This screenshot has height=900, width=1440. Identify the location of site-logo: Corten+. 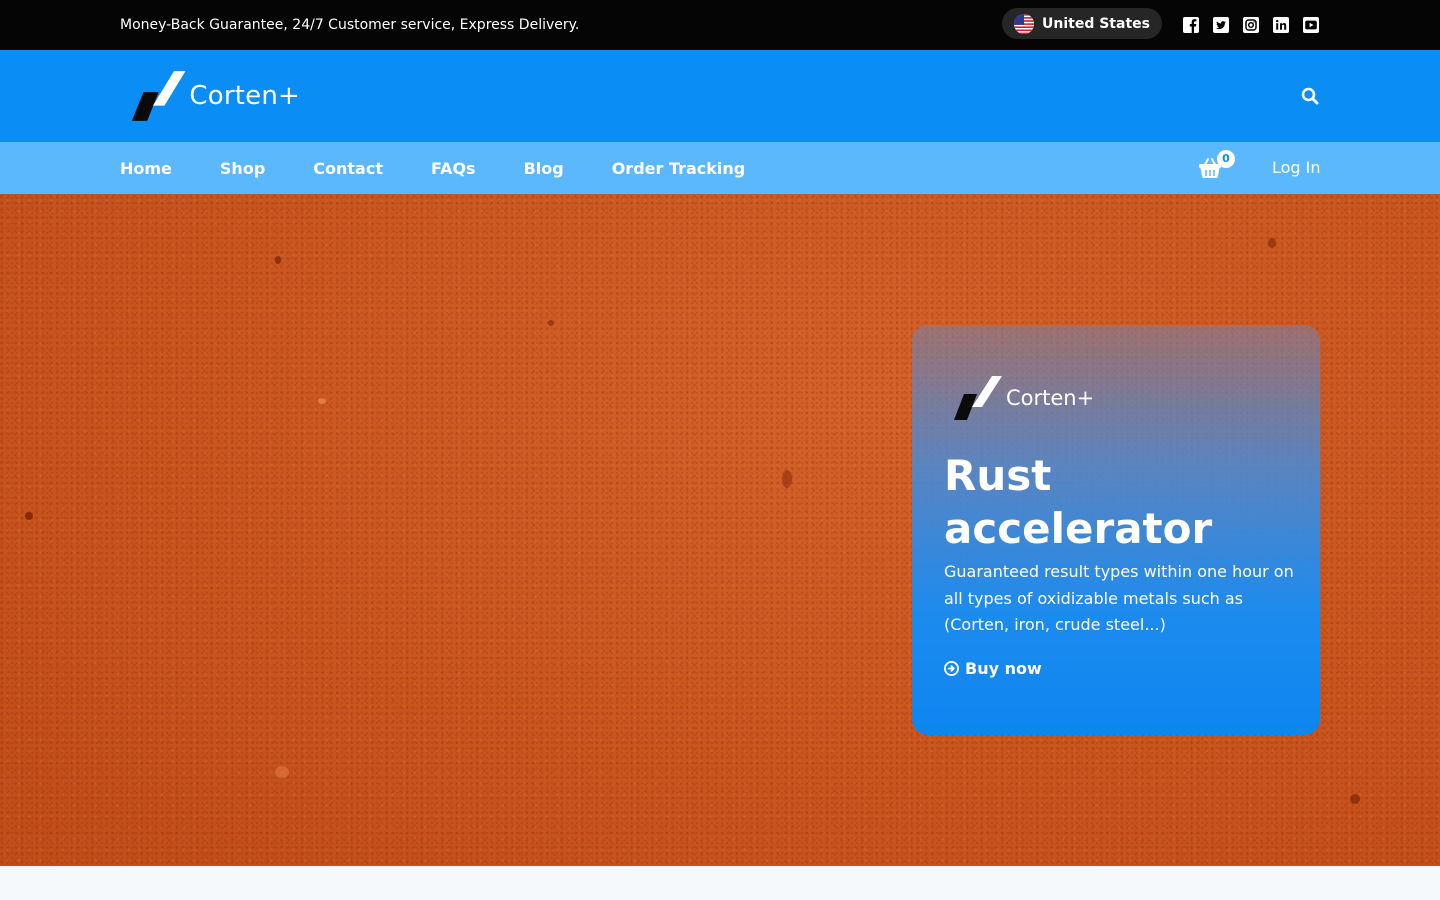
(215, 96).